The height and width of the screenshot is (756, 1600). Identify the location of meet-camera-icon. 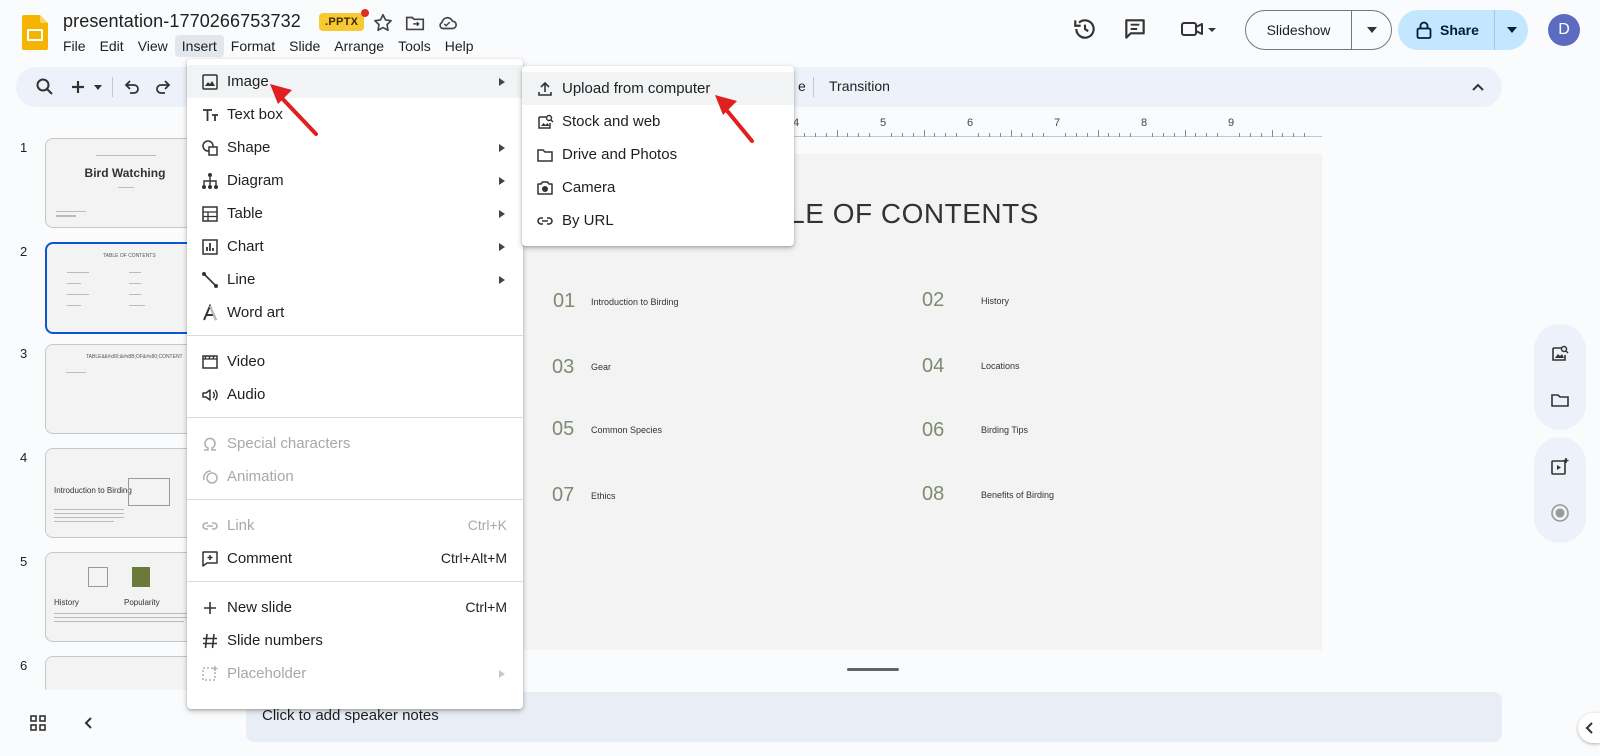
(1199, 29).